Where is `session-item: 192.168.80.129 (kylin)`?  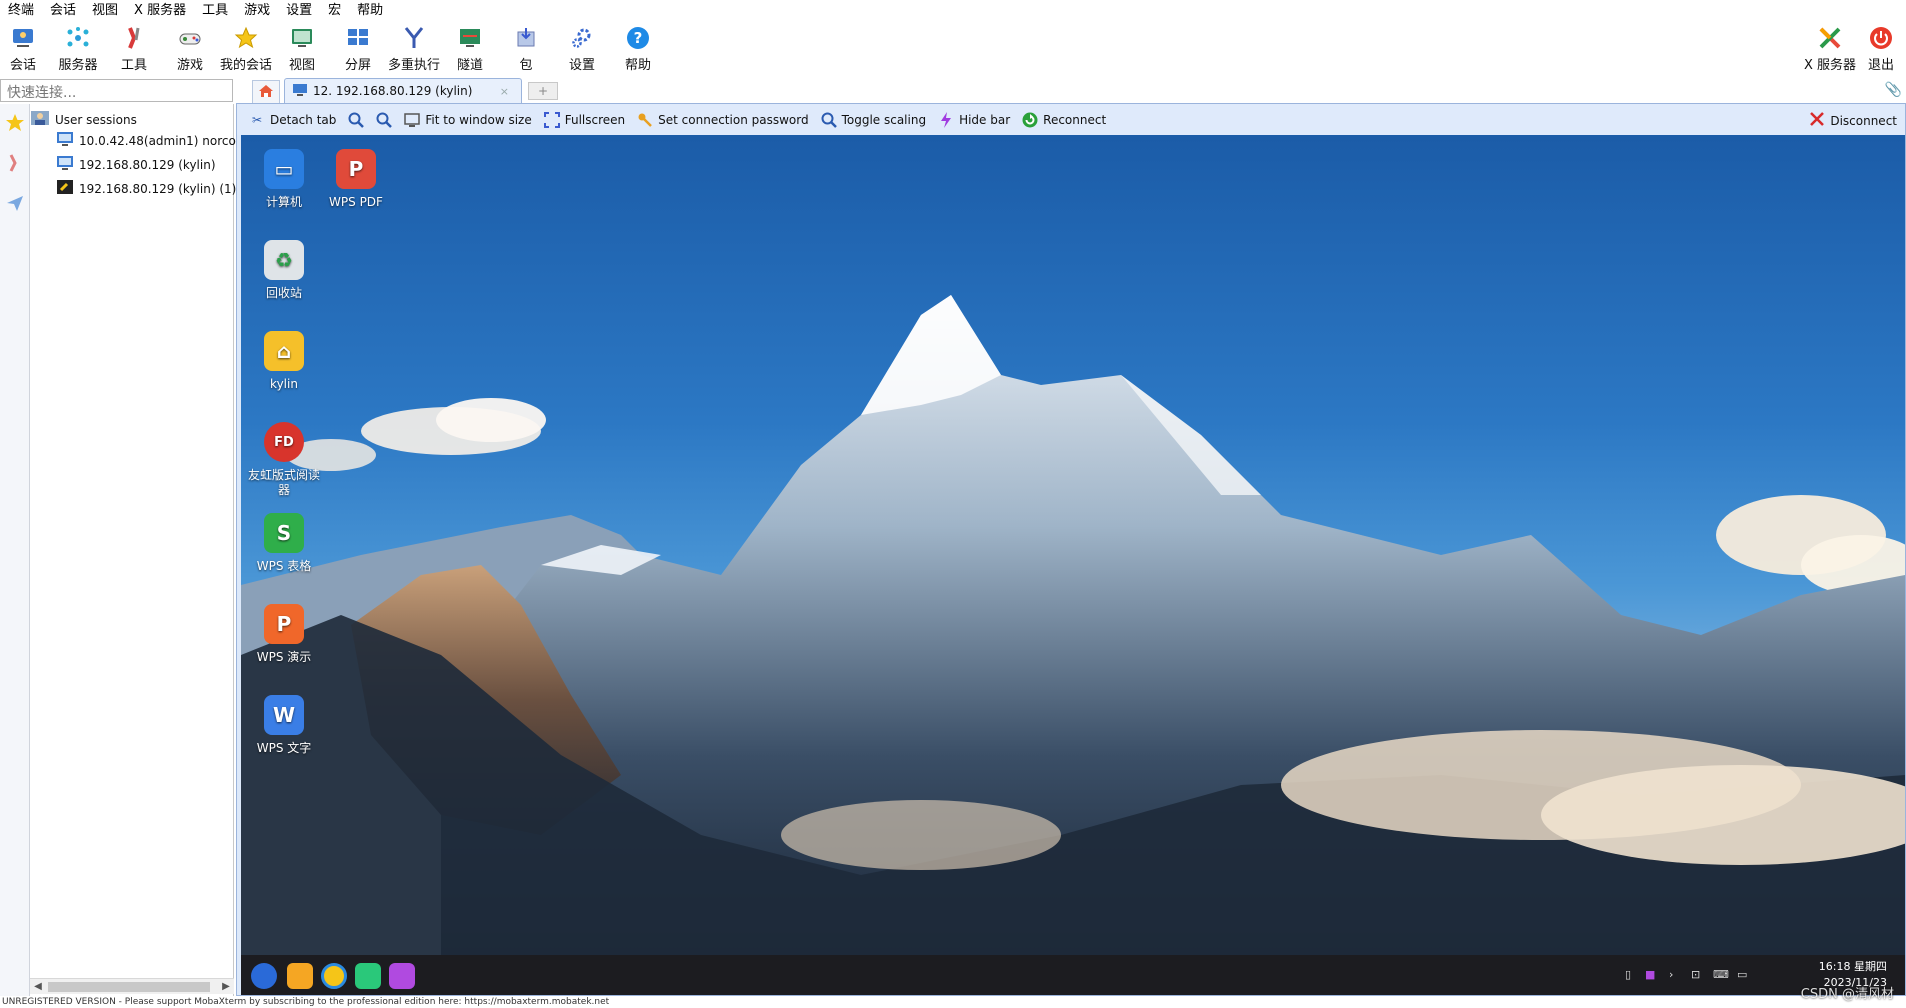
session-item: 192.168.80.129 (kylin) is located at coordinates (136, 164).